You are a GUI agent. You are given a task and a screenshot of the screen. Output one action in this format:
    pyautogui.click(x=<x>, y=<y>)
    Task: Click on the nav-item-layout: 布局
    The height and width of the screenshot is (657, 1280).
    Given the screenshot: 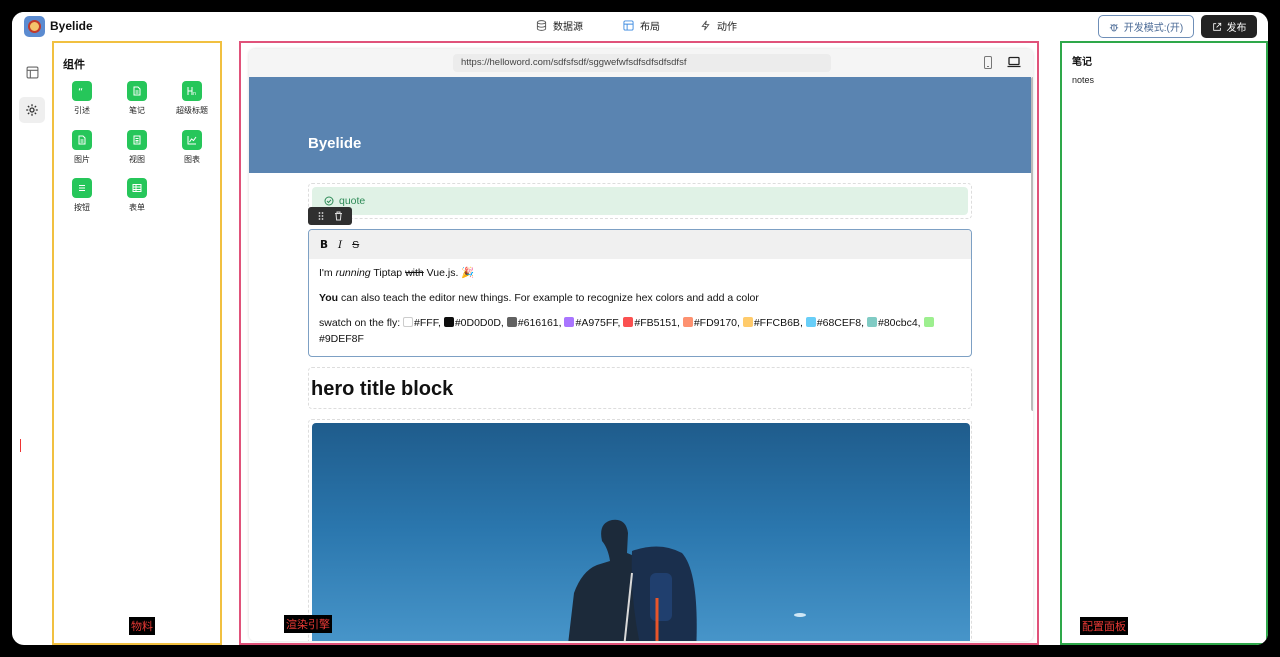 What is the action you would take?
    pyautogui.click(x=641, y=25)
    